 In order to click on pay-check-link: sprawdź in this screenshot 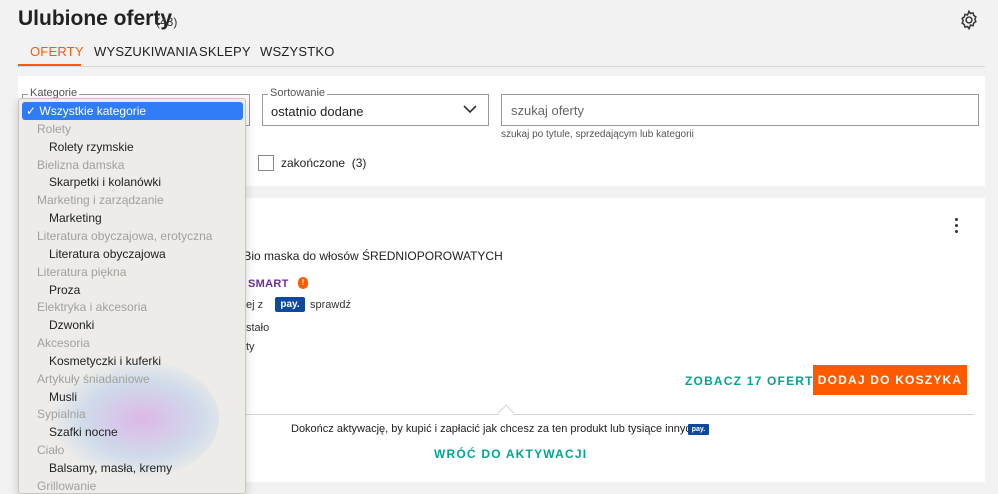, I will do `click(330, 305)`.